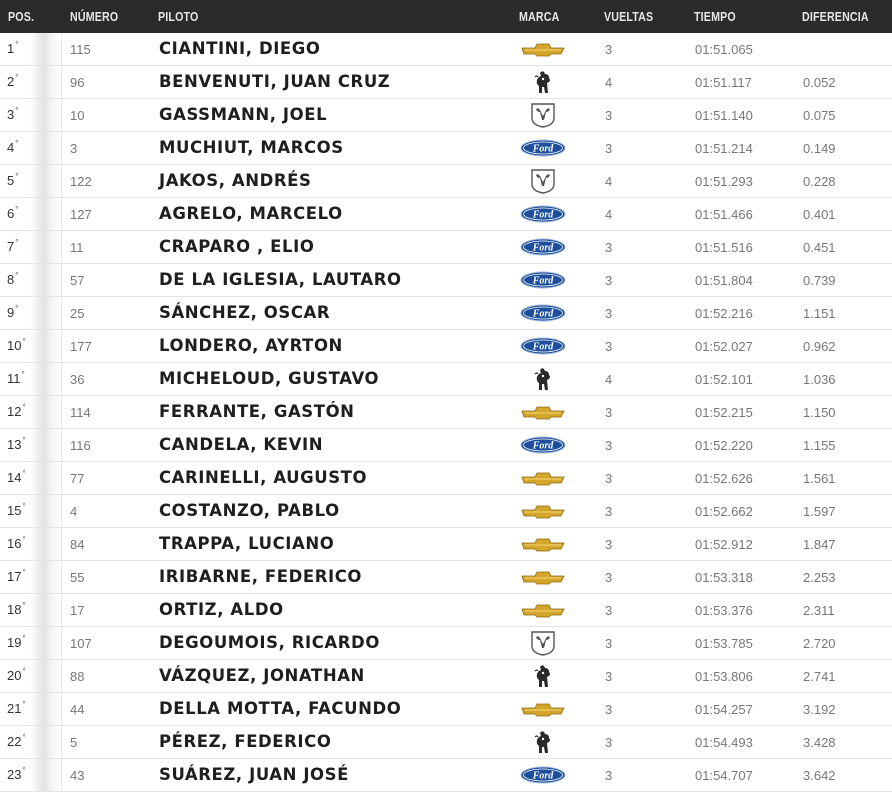 This screenshot has width=892, height=795. I want to click on time-difference: 0.401, so click(819, 214).